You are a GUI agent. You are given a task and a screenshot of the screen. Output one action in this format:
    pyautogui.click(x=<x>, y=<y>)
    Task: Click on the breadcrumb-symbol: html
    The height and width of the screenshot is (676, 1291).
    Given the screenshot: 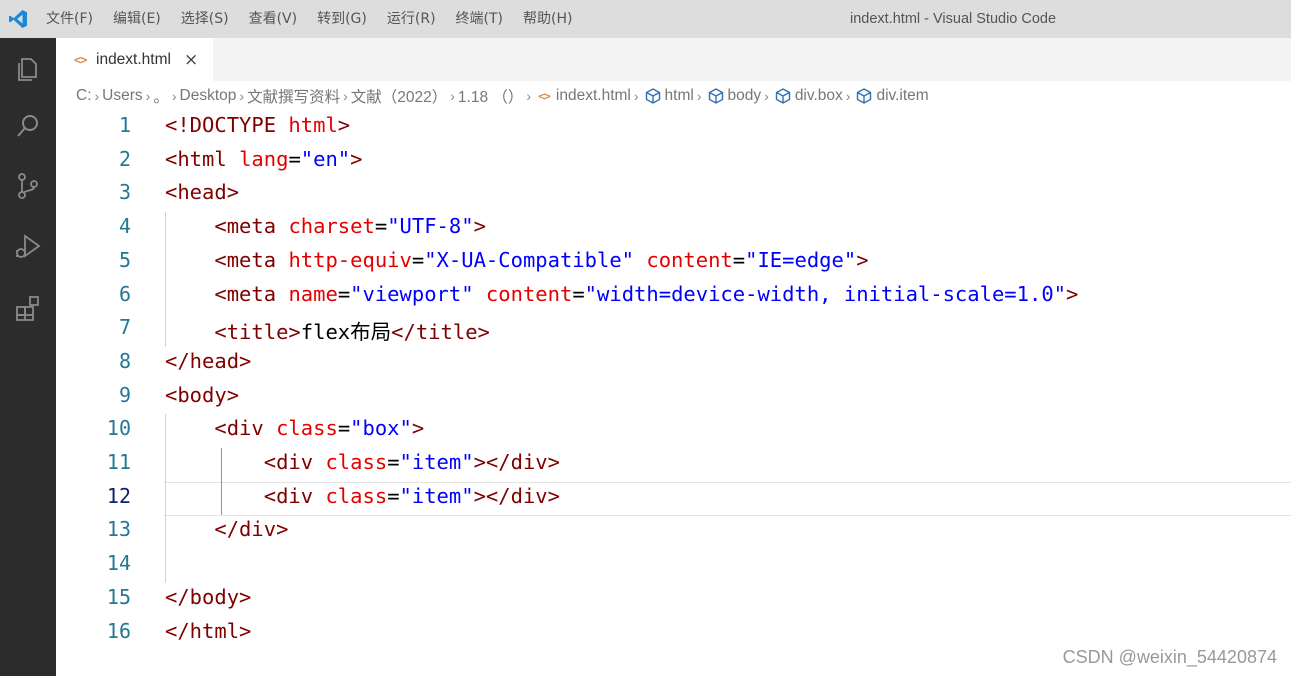 What is the action you would take?
    pyautogui.click(x=668, y=96)
    